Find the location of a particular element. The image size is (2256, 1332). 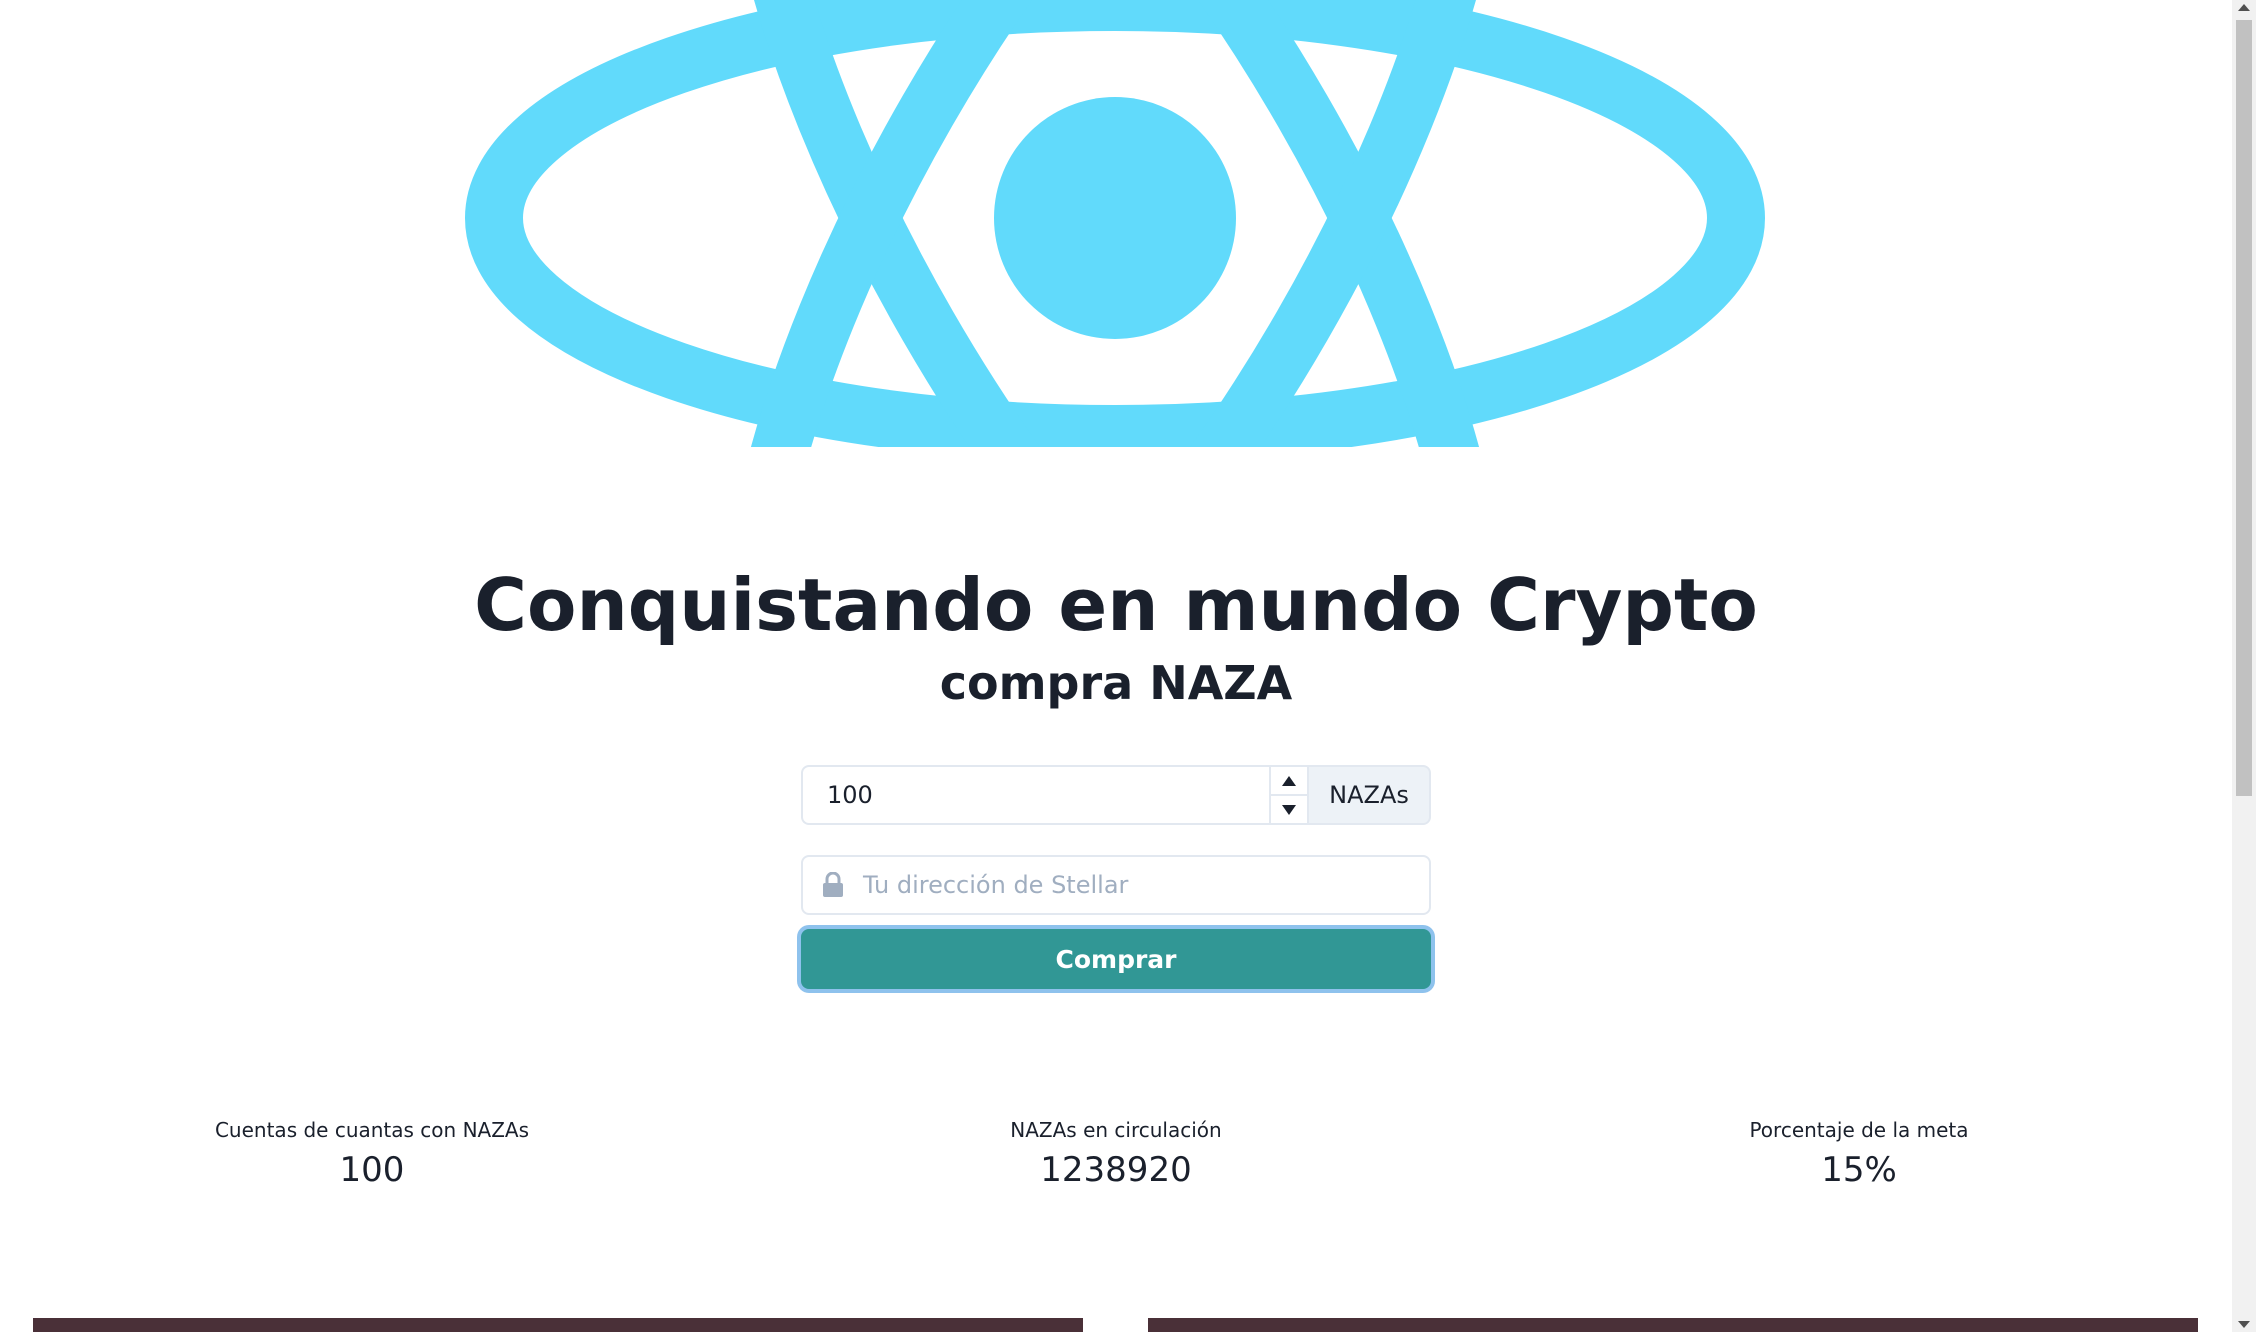

stat-label: NAZAs en circulación is located at coordinates (1116, 1130).